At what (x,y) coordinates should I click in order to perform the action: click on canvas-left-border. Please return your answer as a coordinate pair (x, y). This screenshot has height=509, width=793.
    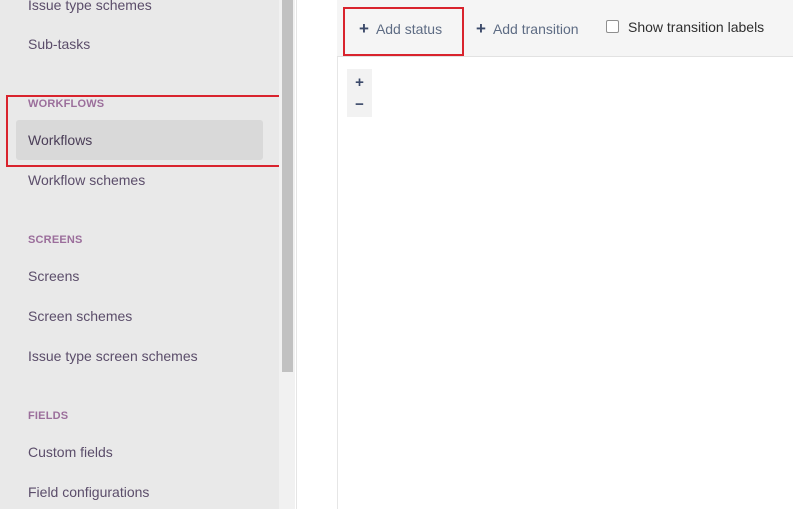
    Looking at the image, I should click on (337, 283).